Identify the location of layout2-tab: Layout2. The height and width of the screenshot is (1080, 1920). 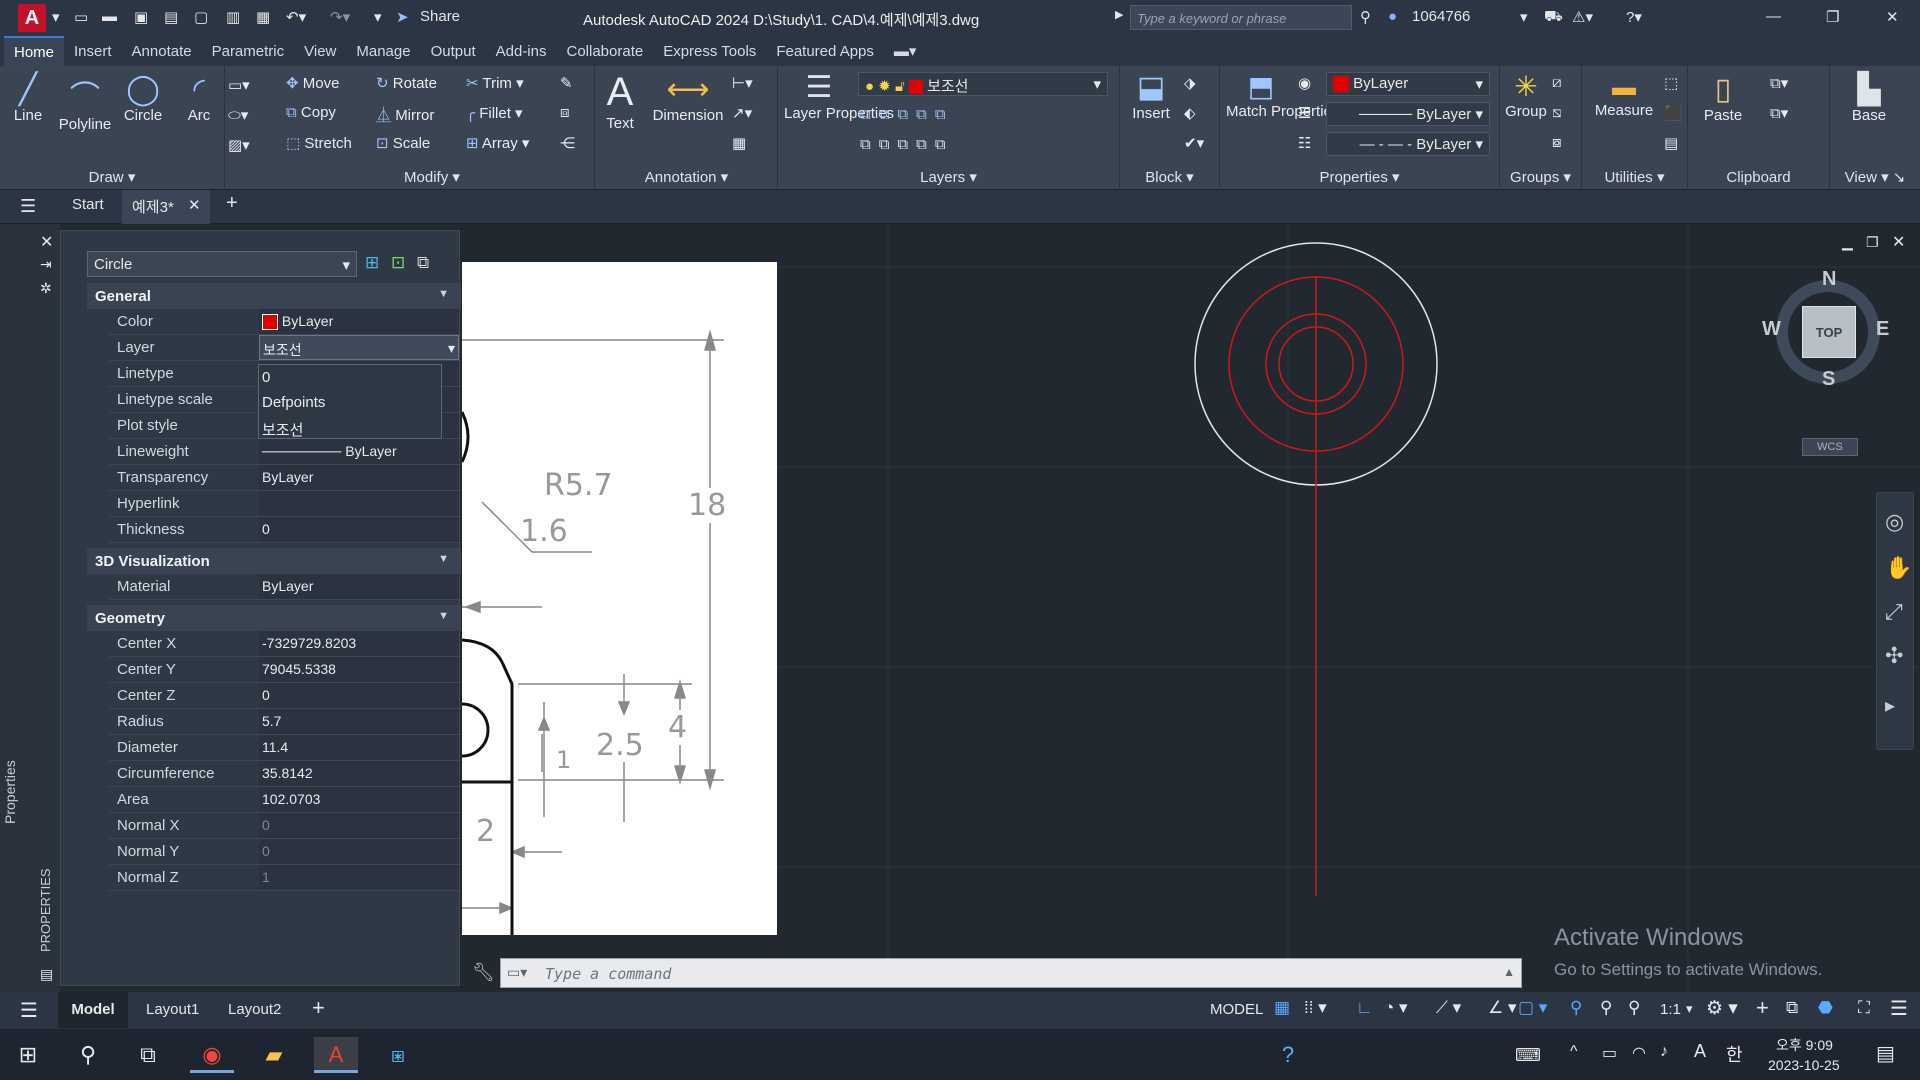
(254, 1009).